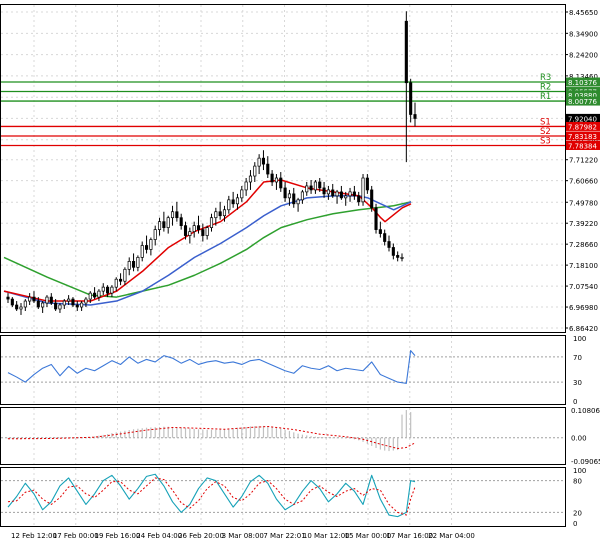 This screenshot has width=600, height=547. What do you see at coordinates (585, 411) in the screenshot?
I see `macd-tick-label: 0.108065` at bounding box center [585, 411].